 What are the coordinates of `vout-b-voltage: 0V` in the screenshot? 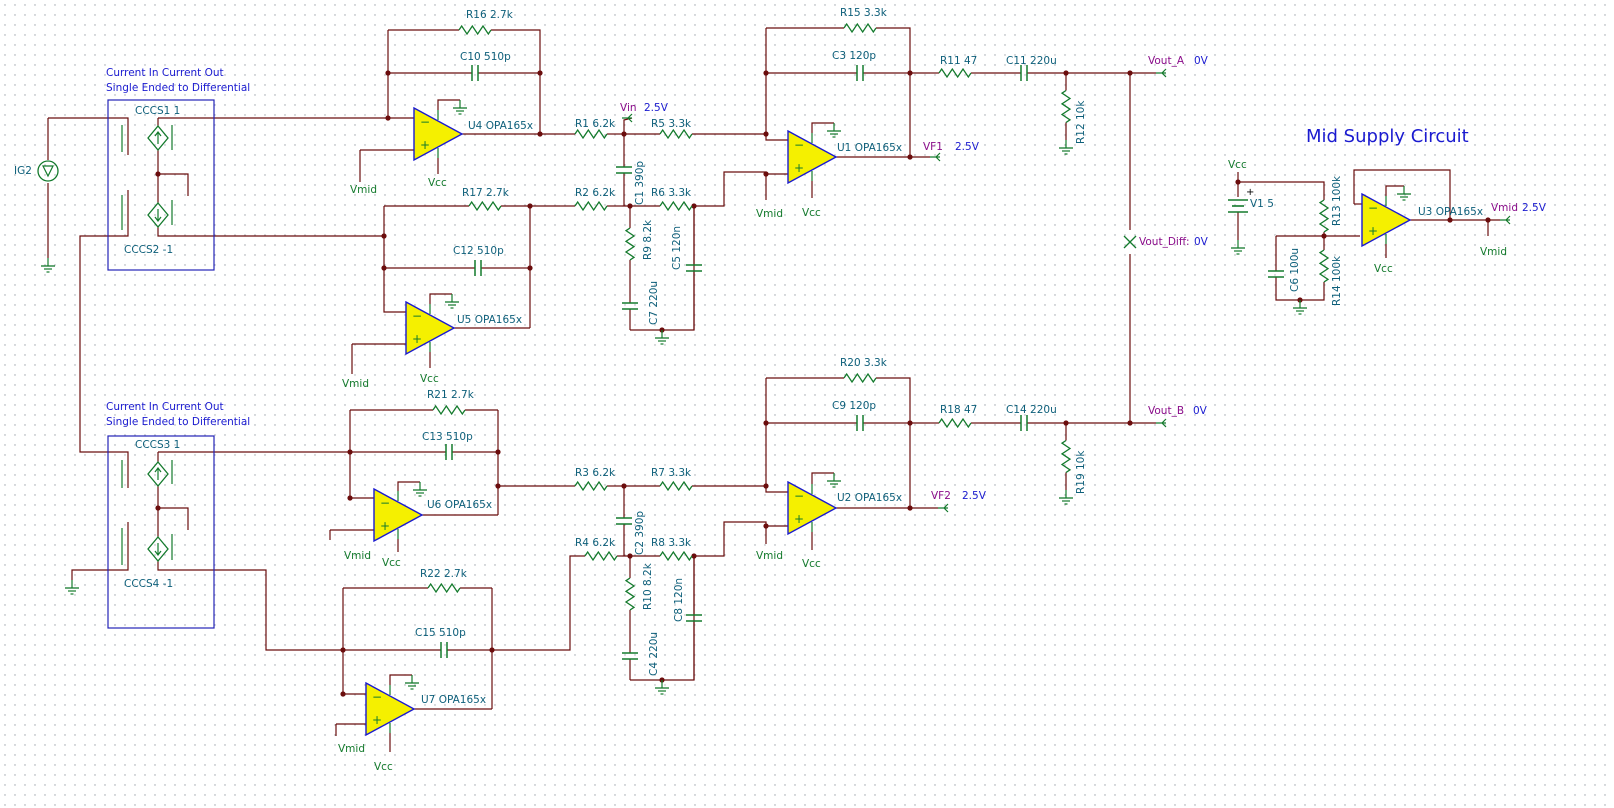 It's located at (1200, 411).